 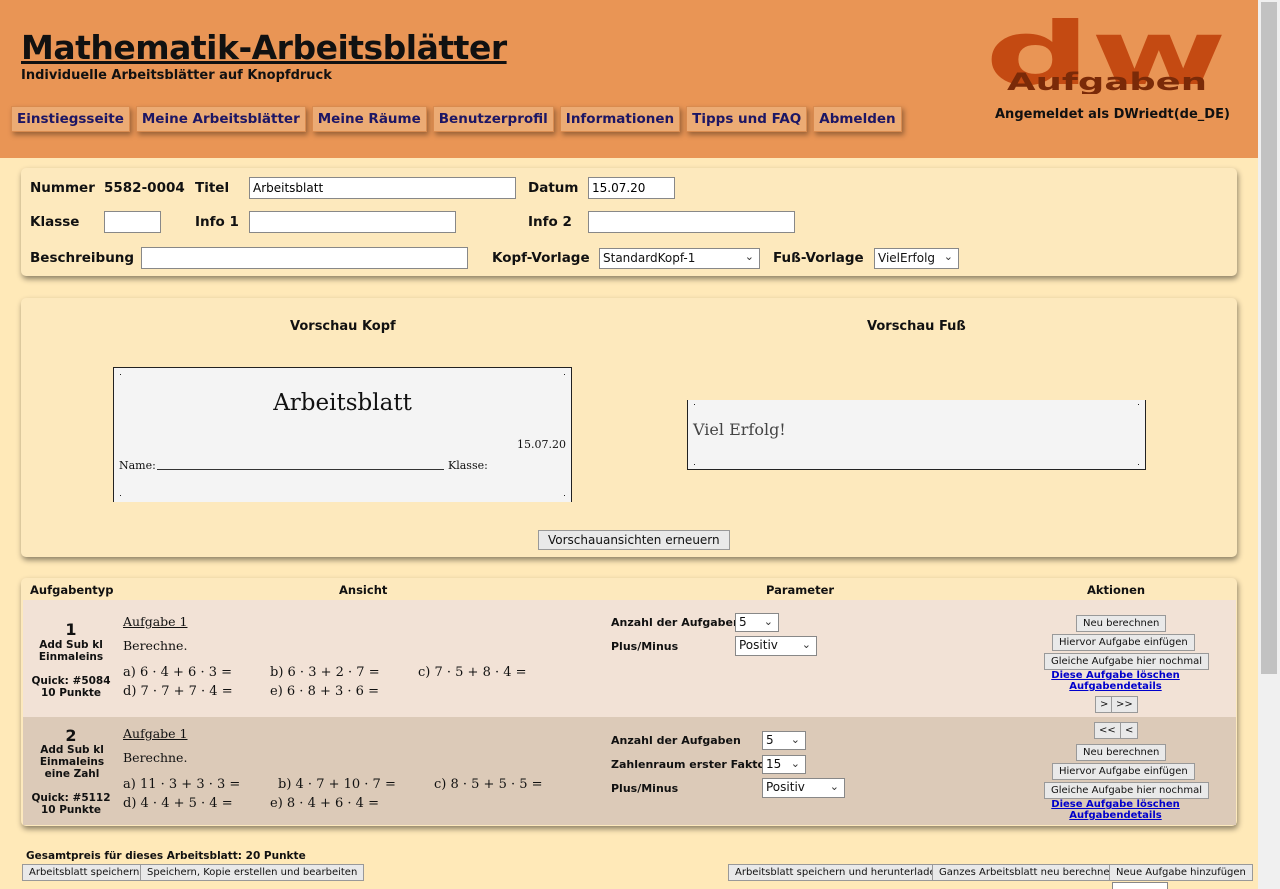 I want to click on datum-input, so click(x=631, y=188).